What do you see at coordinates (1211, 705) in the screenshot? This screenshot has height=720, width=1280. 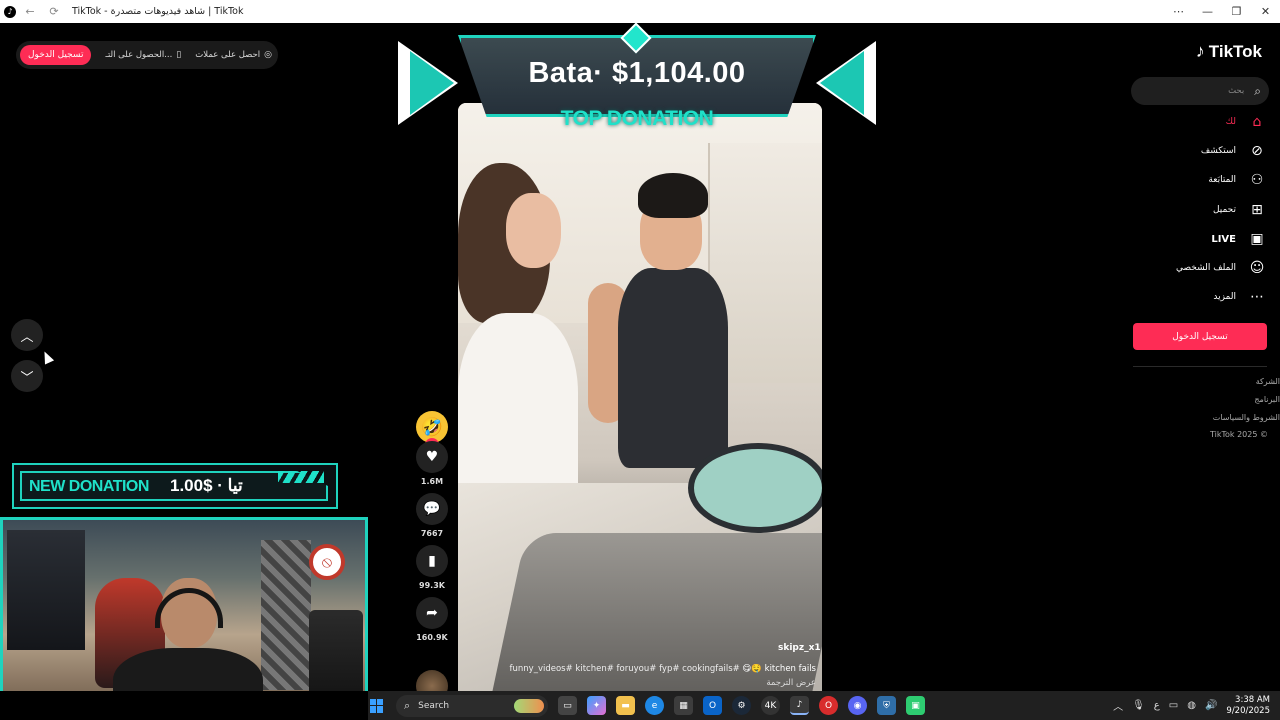 I see `volume-icon: 🔊` at bounding box center [1211, 705].